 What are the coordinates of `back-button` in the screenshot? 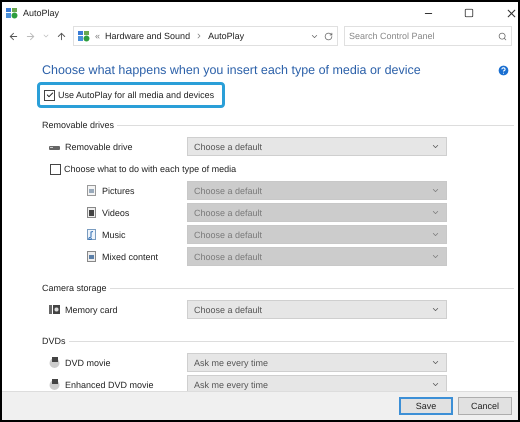 It's located at (13, 36).